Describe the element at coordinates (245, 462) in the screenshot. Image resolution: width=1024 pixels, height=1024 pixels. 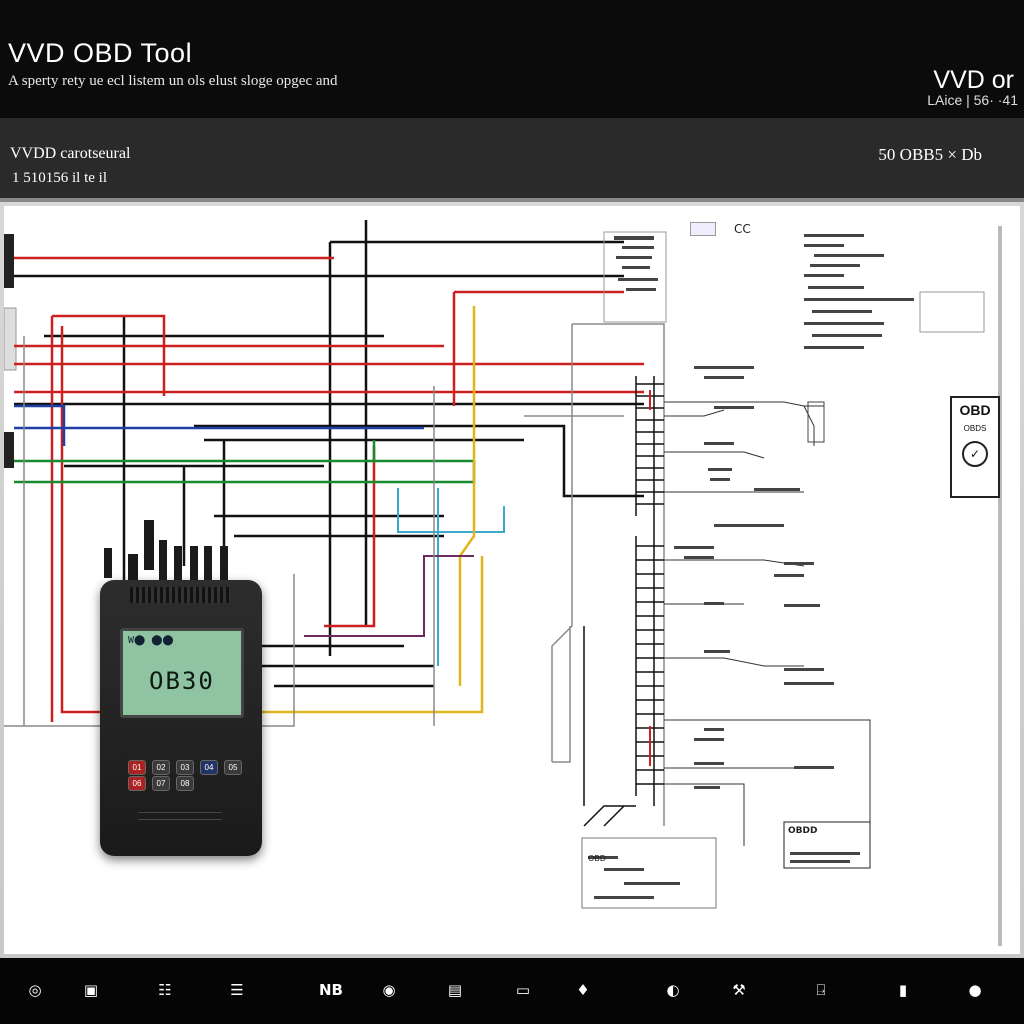
I see `green-wires` at that location.